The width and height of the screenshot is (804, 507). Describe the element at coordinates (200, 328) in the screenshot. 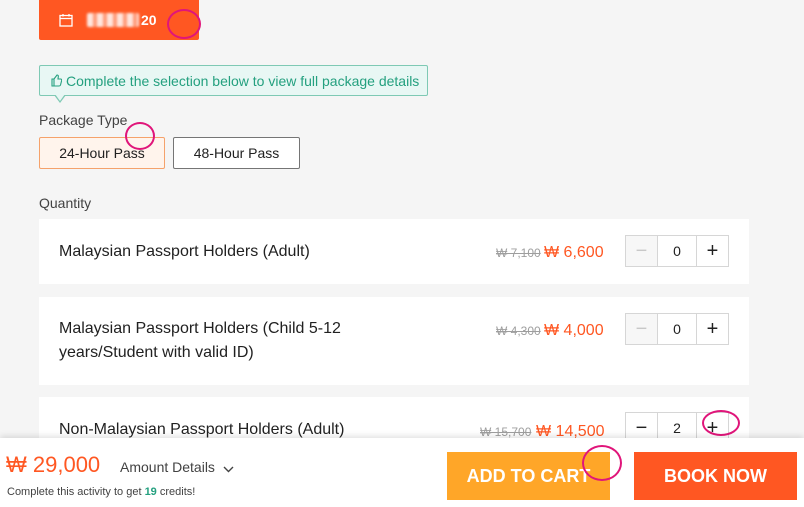

I see `item-name-line1: Malaysian Passport Holders (Child 5-12` at that location.